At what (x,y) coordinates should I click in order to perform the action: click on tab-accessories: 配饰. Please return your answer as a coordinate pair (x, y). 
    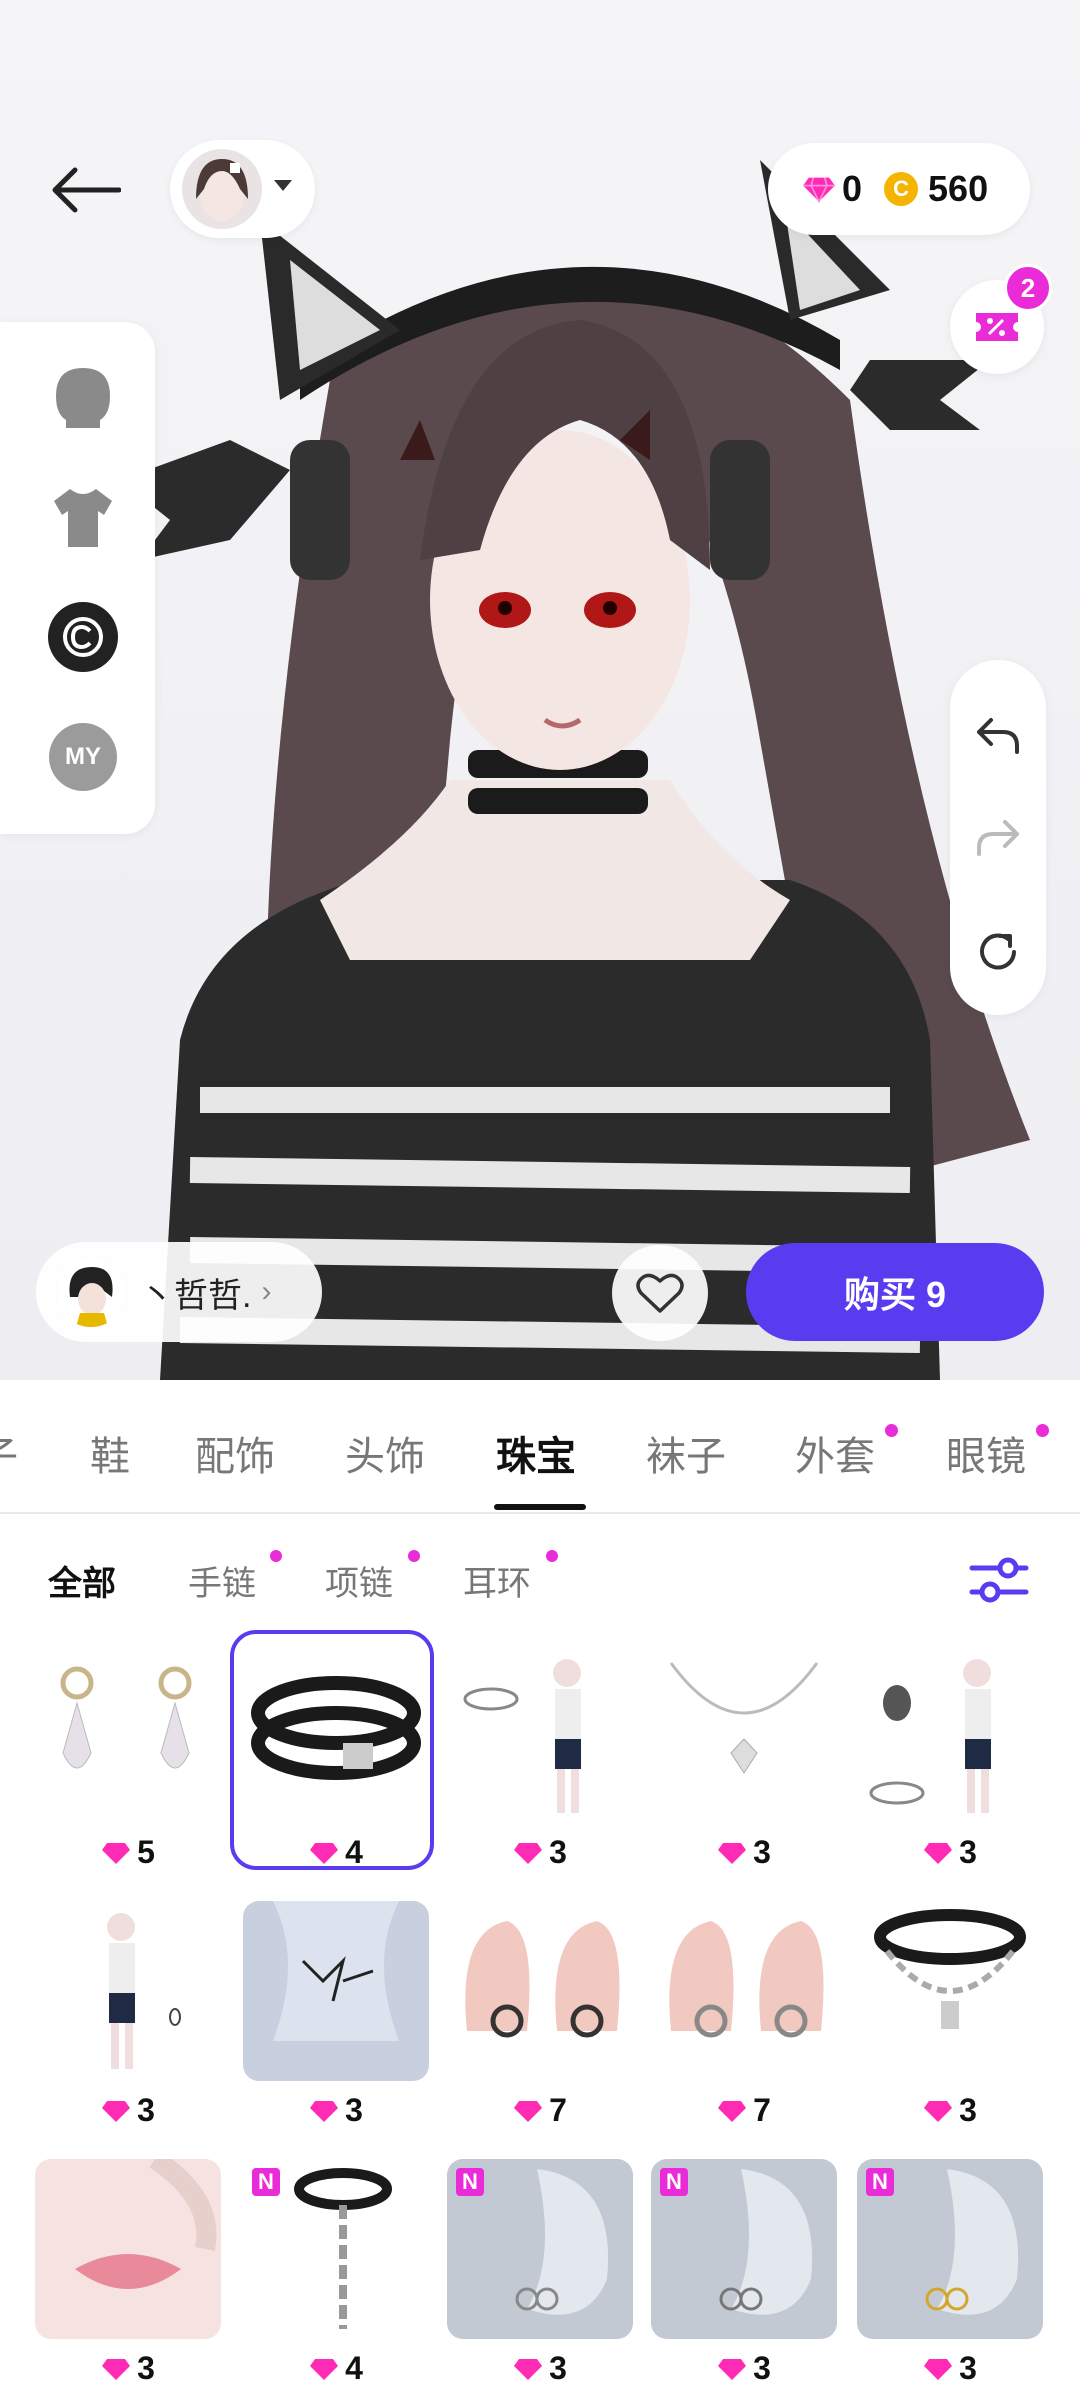
    Looking at the image, I should click on (235, 1453).